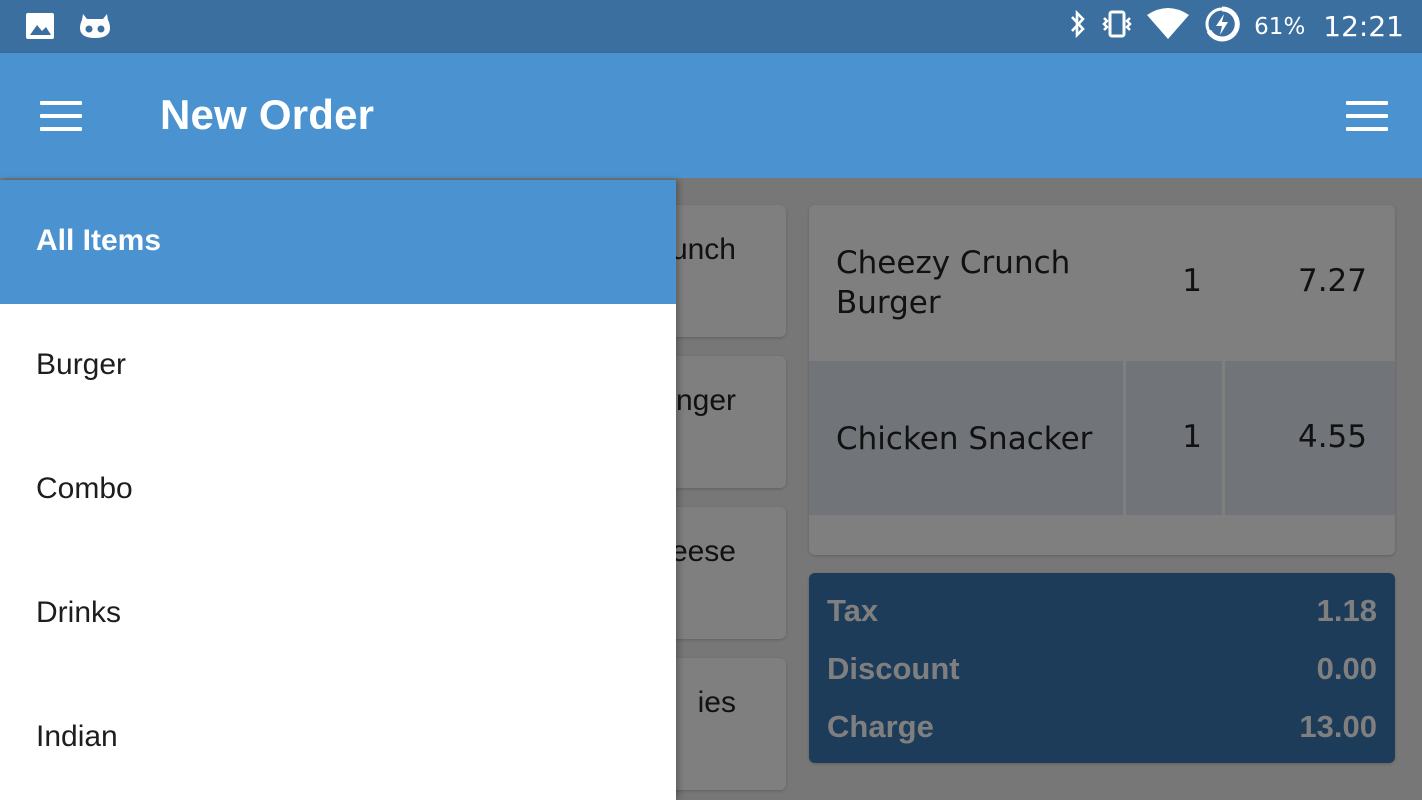 The image size is (1422, 800). I want to click on drawer-item-label: Burger, so click(81, 364).